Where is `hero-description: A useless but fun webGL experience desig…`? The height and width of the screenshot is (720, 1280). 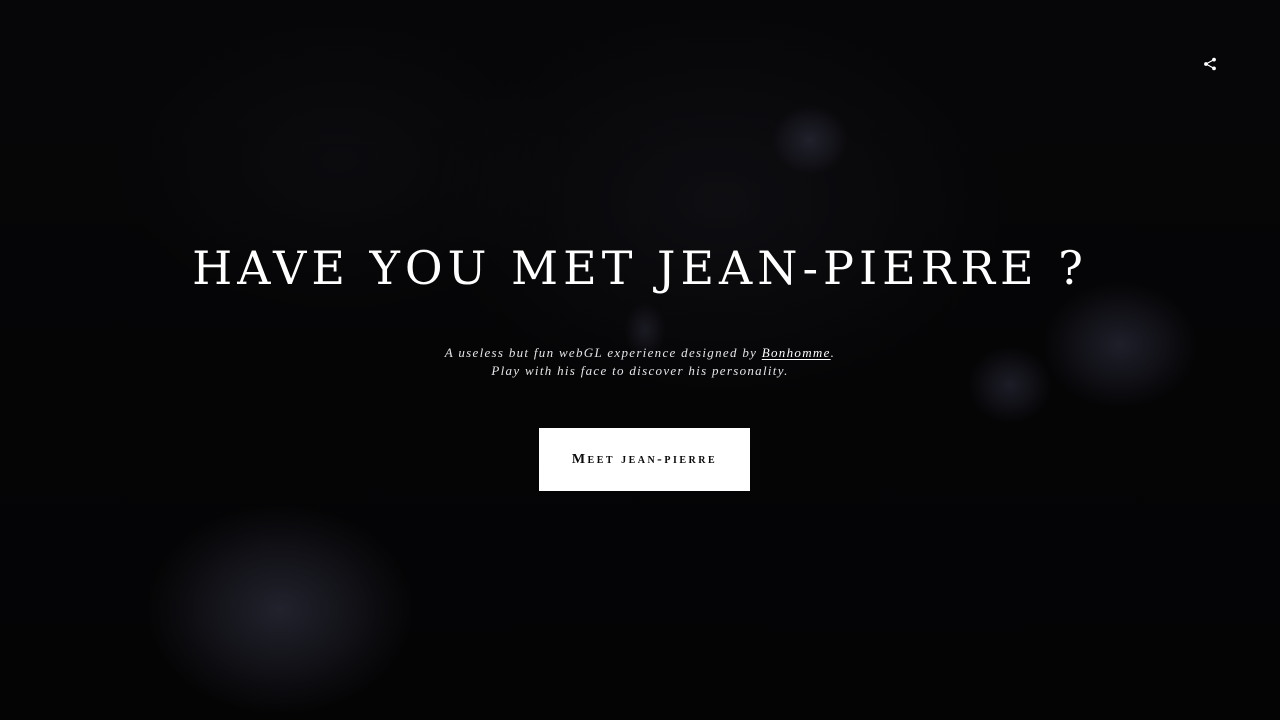 hero-description: A useless but fun webGL experience desig… is located at coordinates (640, 362).